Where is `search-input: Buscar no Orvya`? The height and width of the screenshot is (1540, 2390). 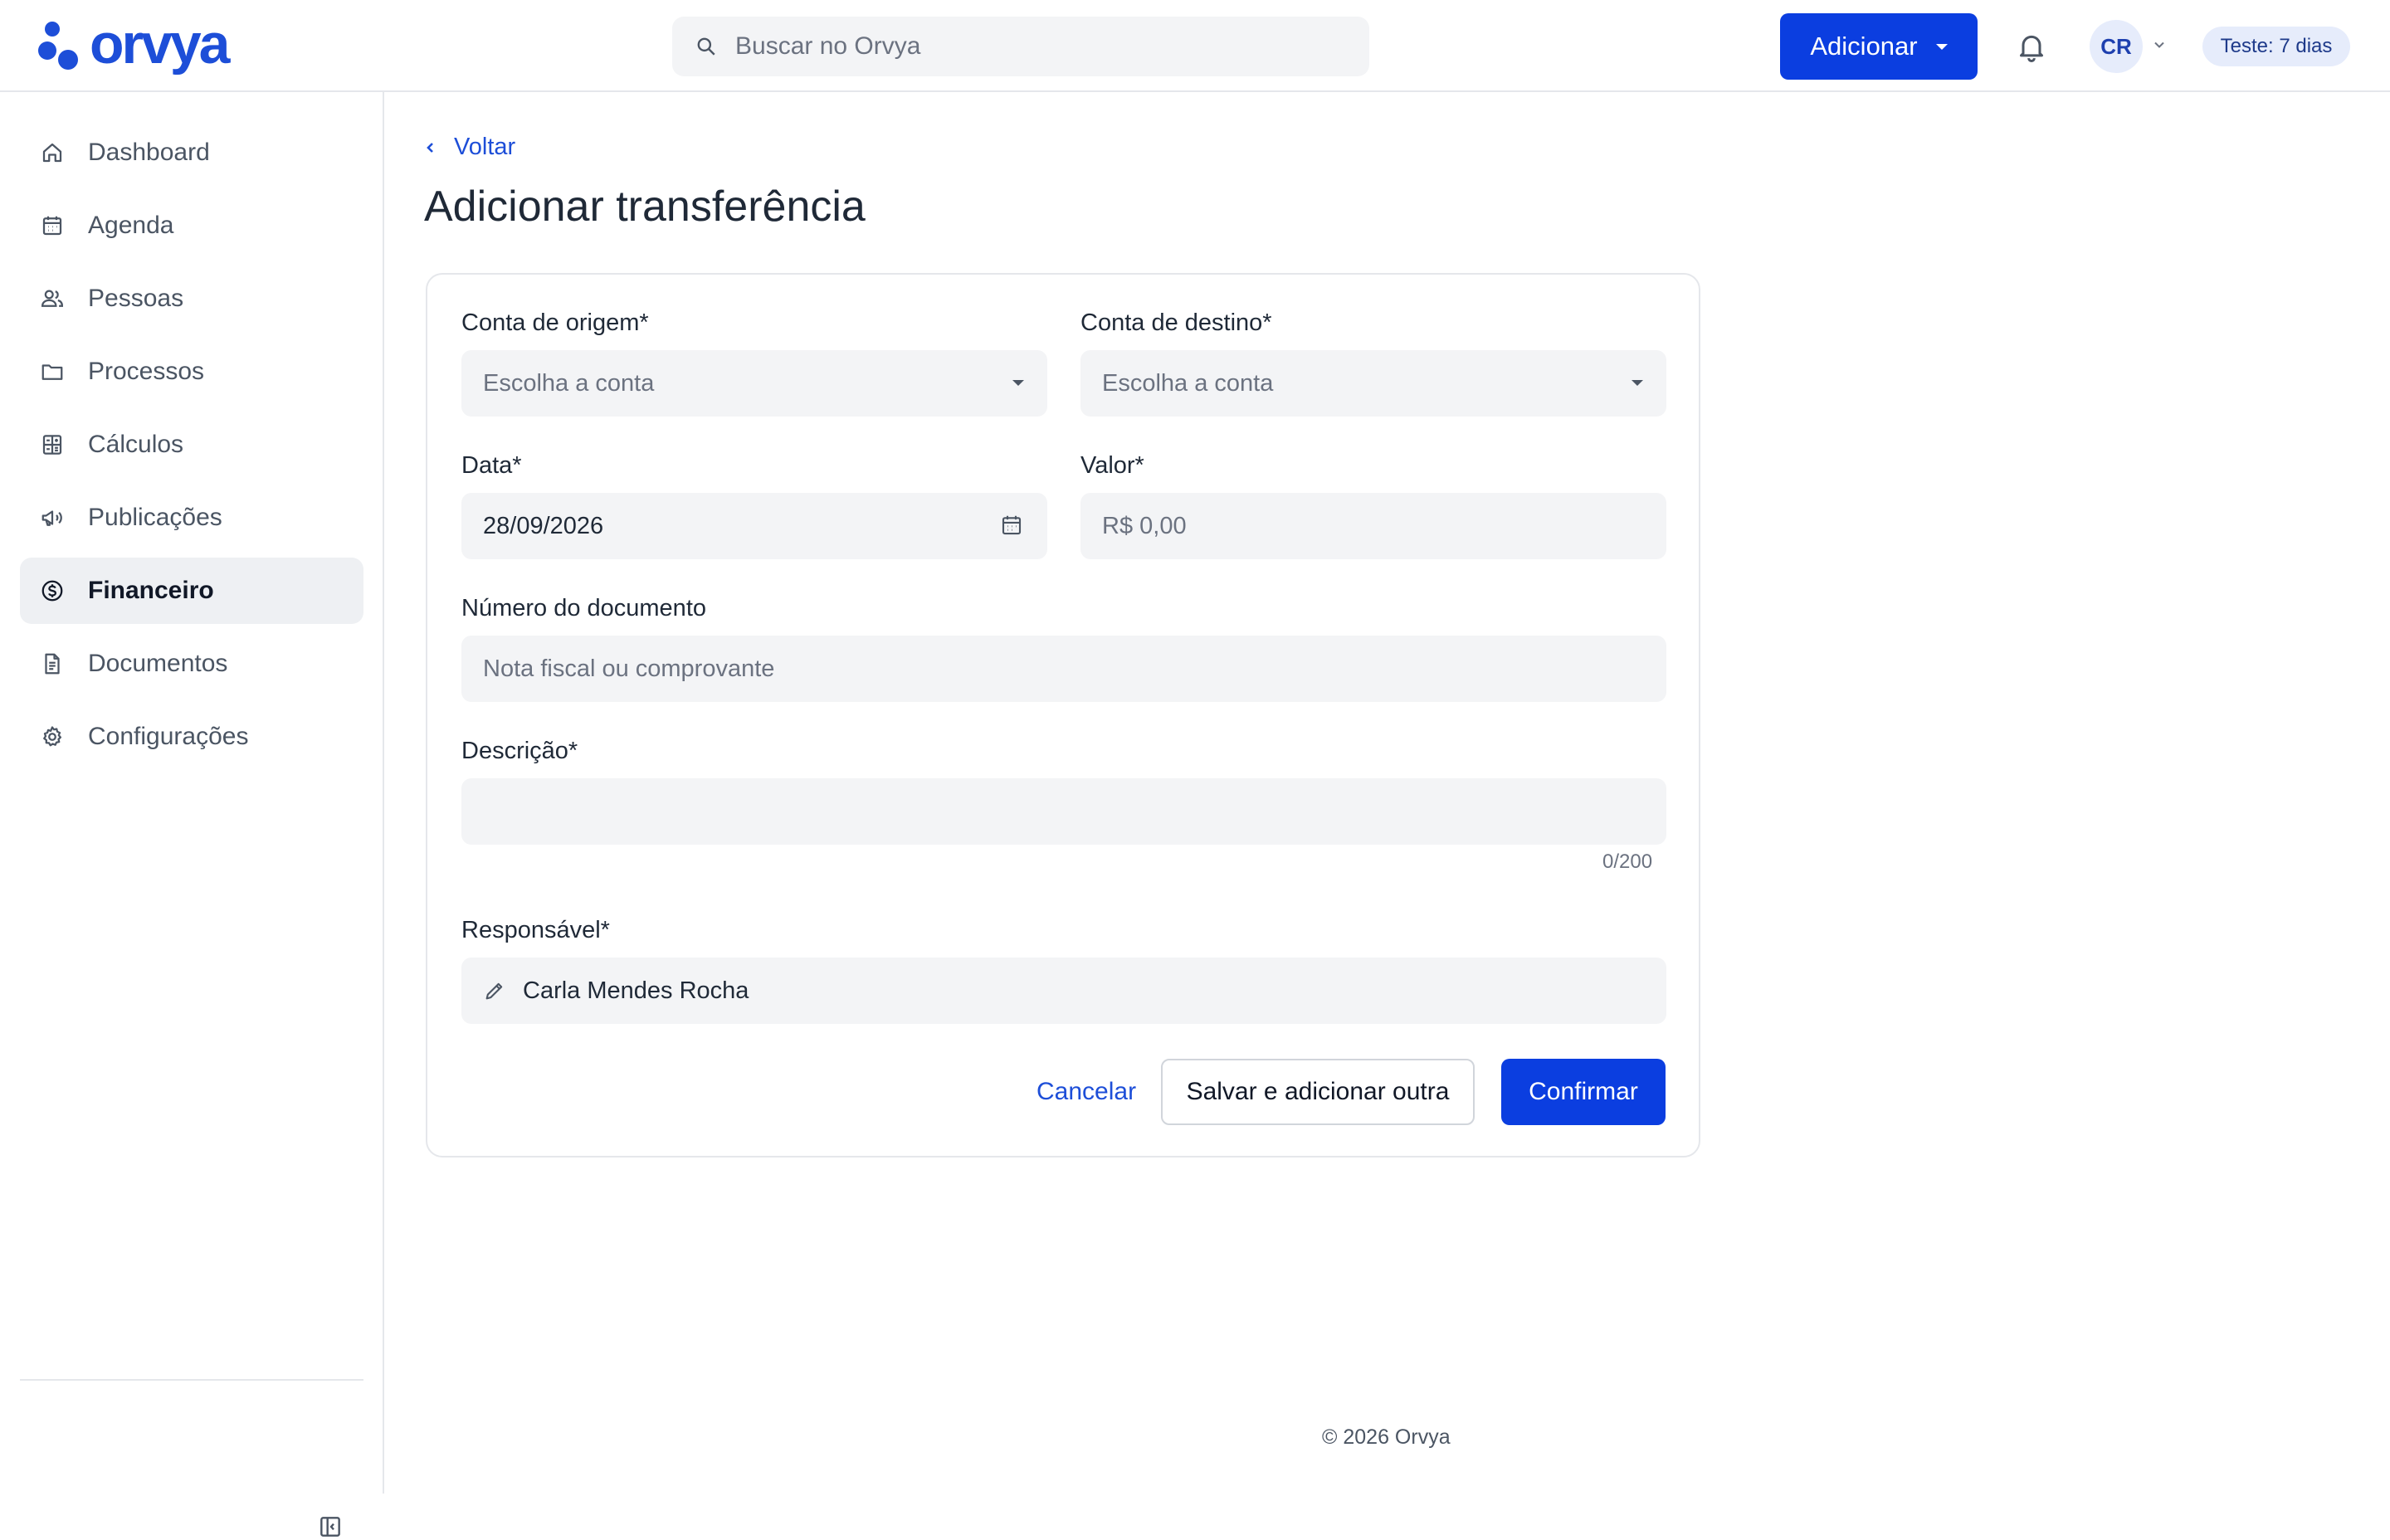
search-input: Buscar no Orvya is located at coordinates (827, 46).